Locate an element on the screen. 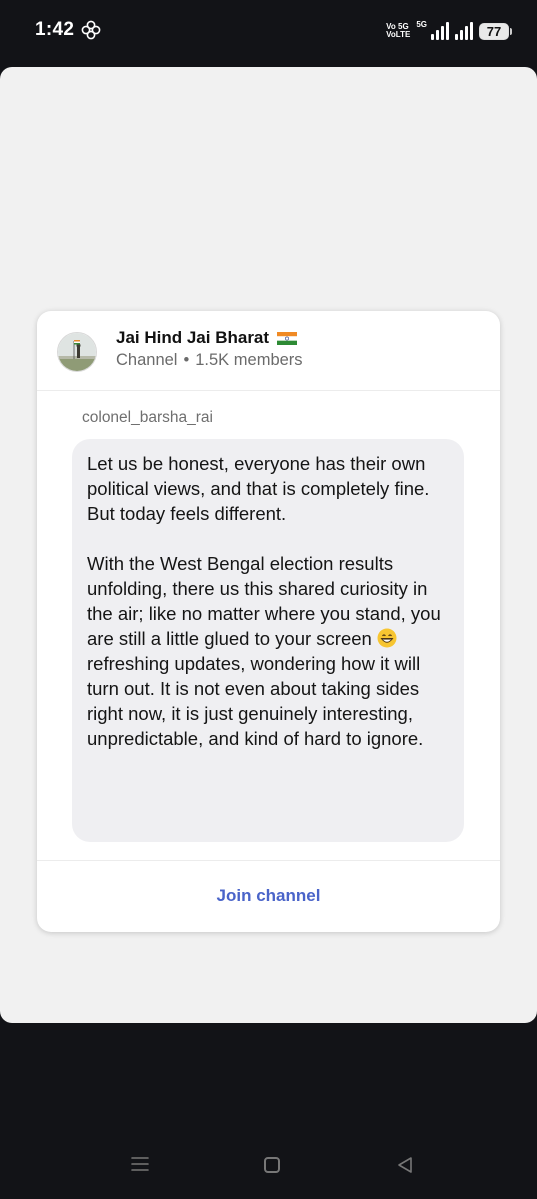  channel-subtitle: Channel • 1.5K members is located at coordinates (209, 360).